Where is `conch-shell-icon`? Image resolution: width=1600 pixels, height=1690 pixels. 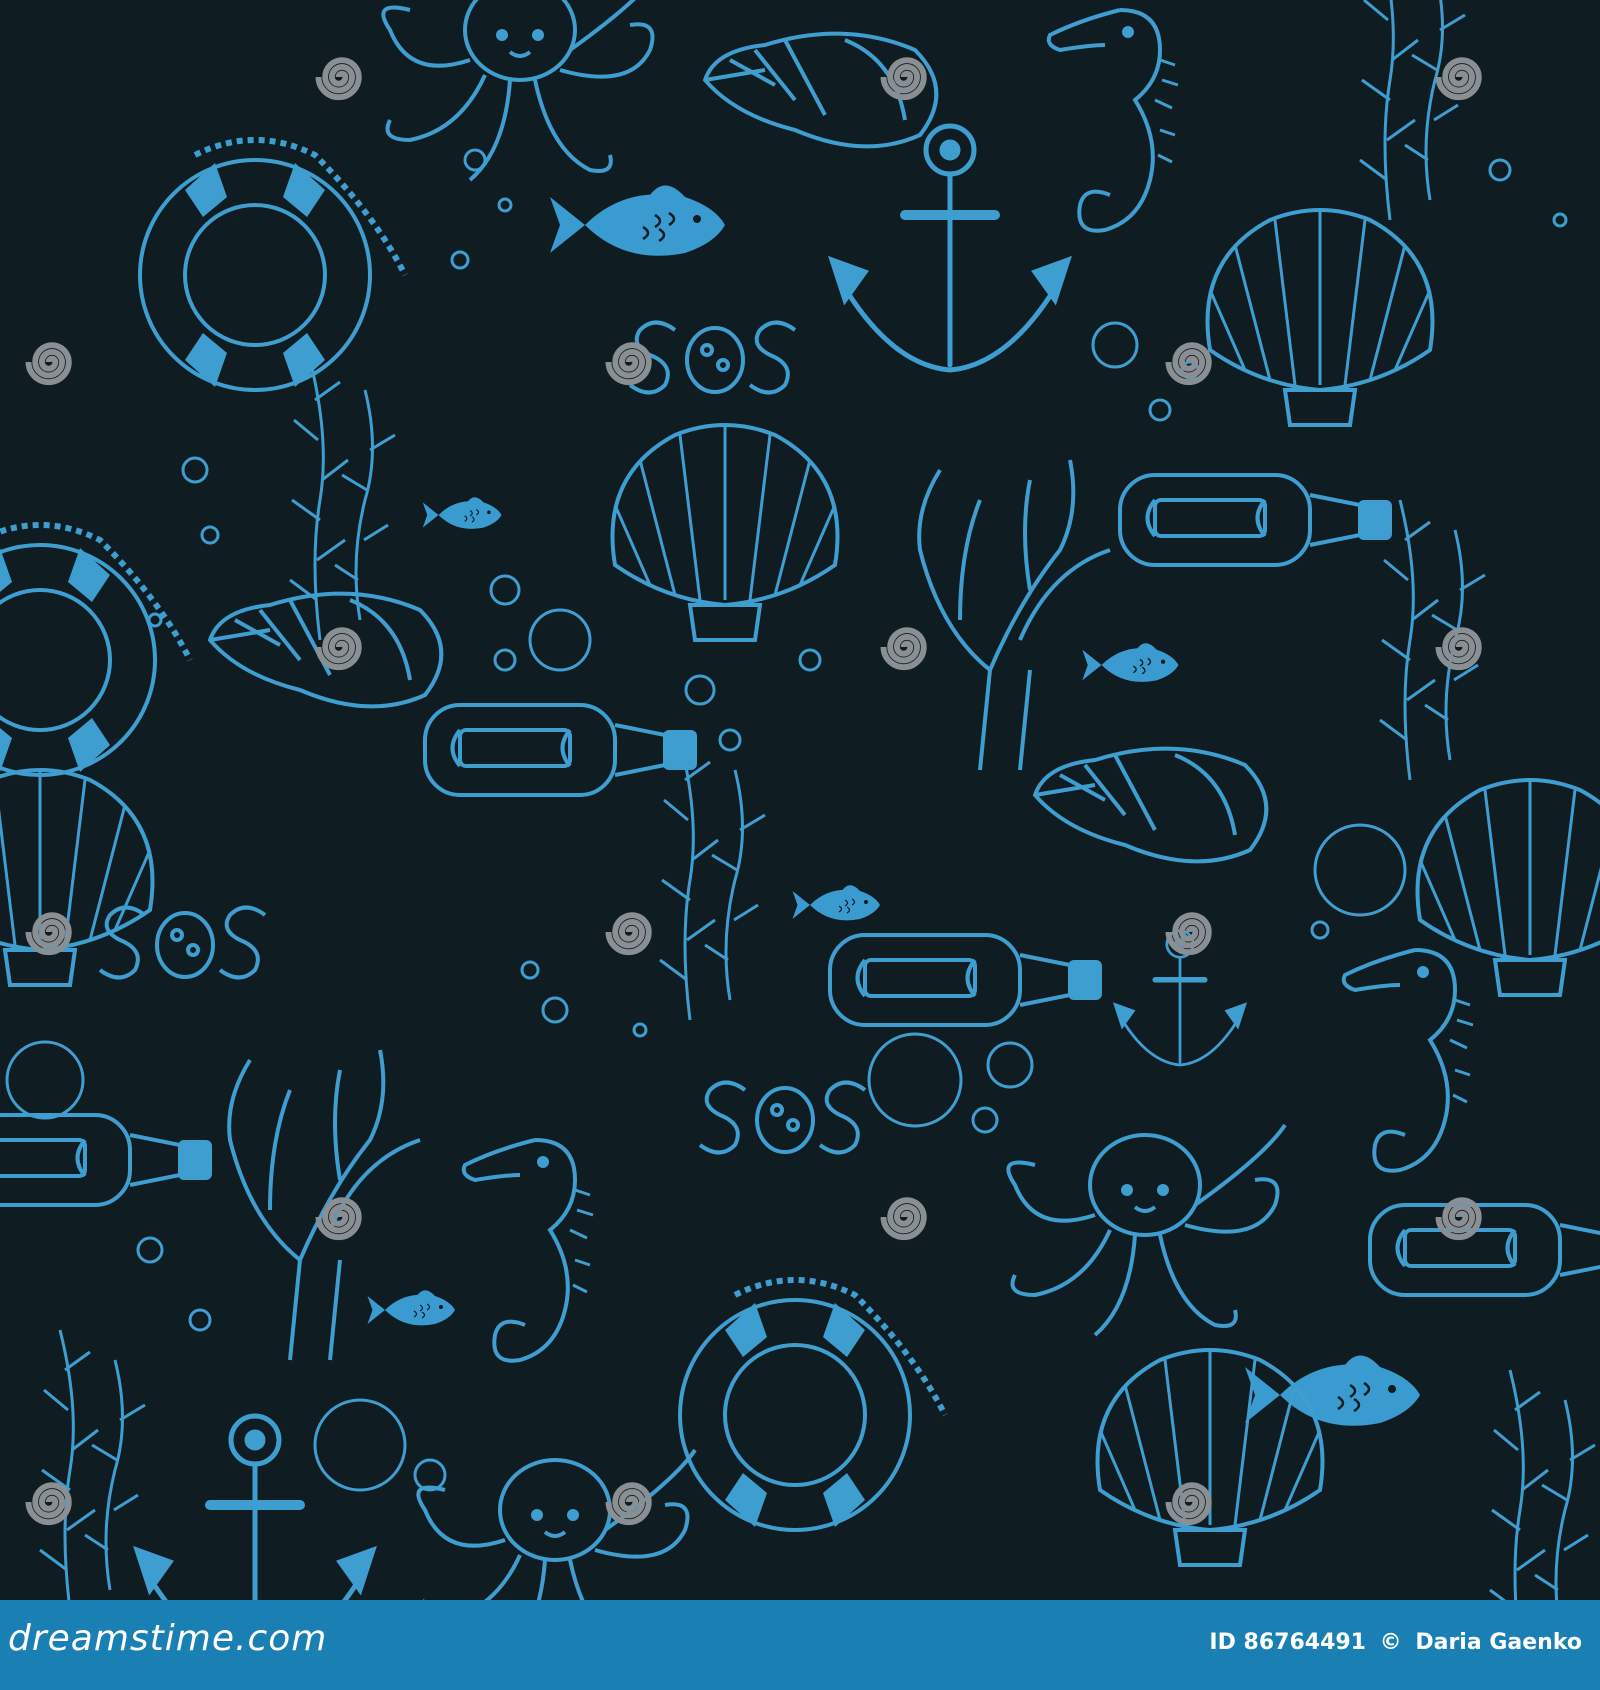
conch-shell-icon is located at coordinates (1151, 805).